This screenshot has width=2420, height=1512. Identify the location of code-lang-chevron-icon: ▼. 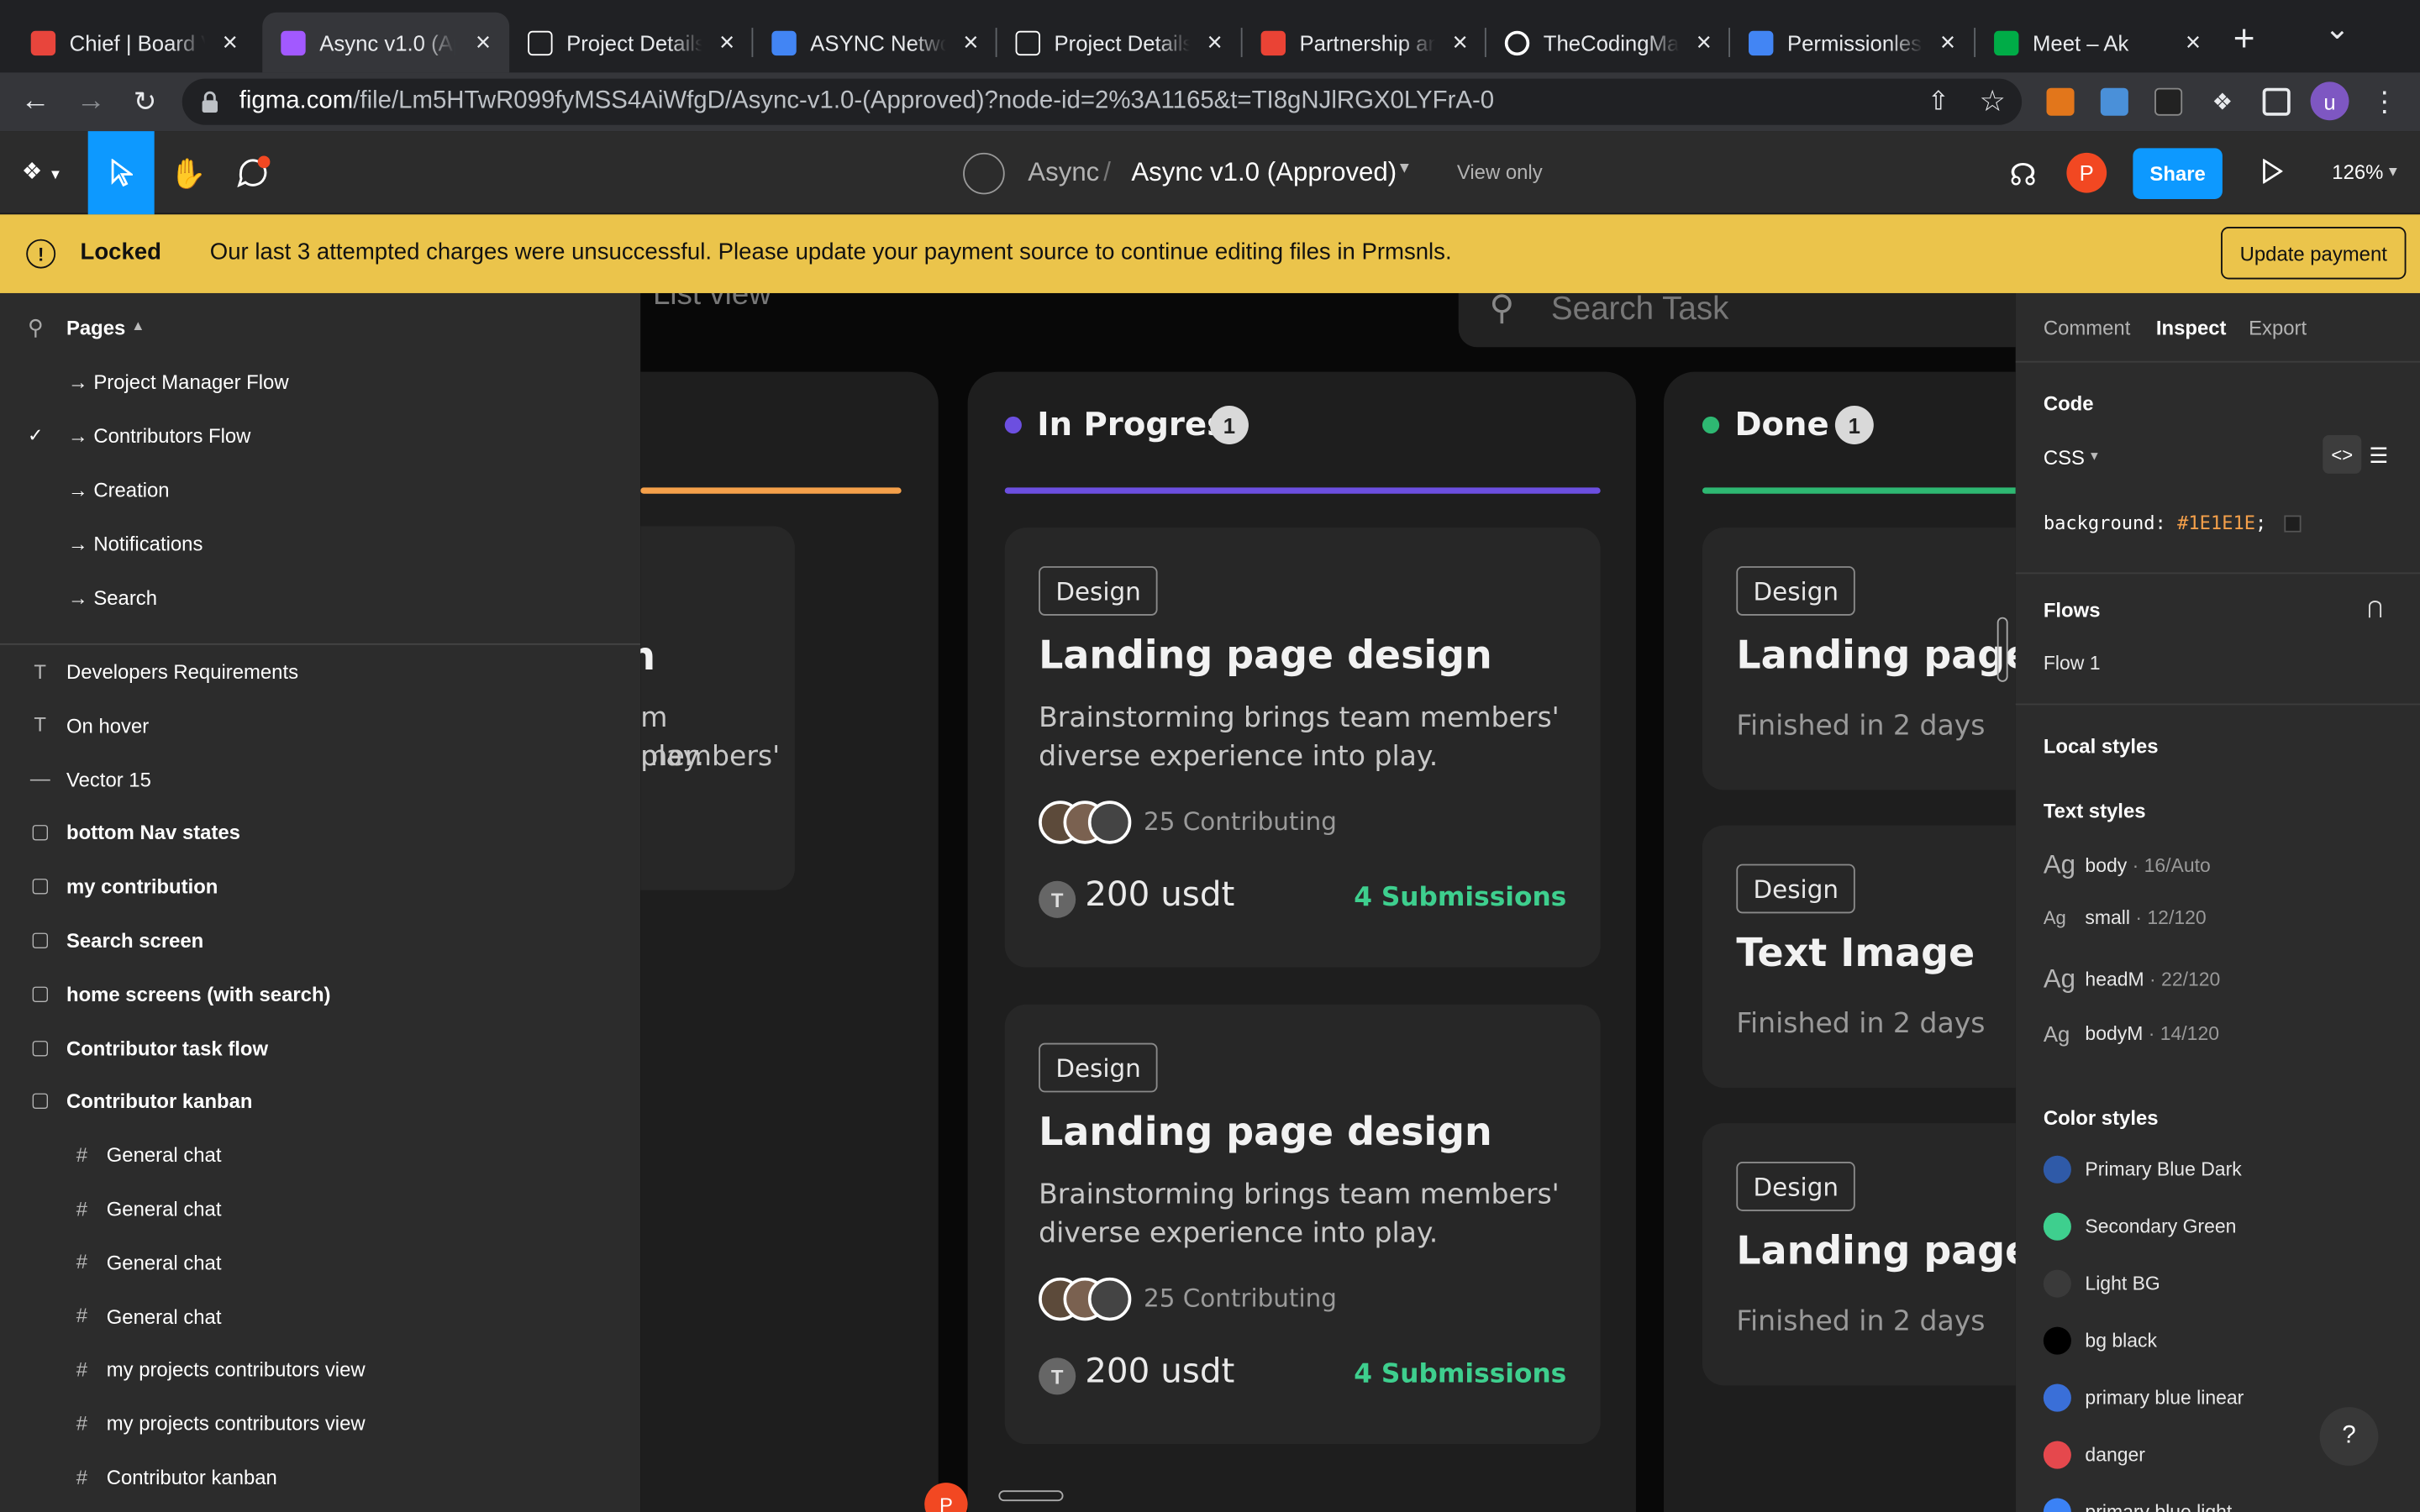
(2094, 456).